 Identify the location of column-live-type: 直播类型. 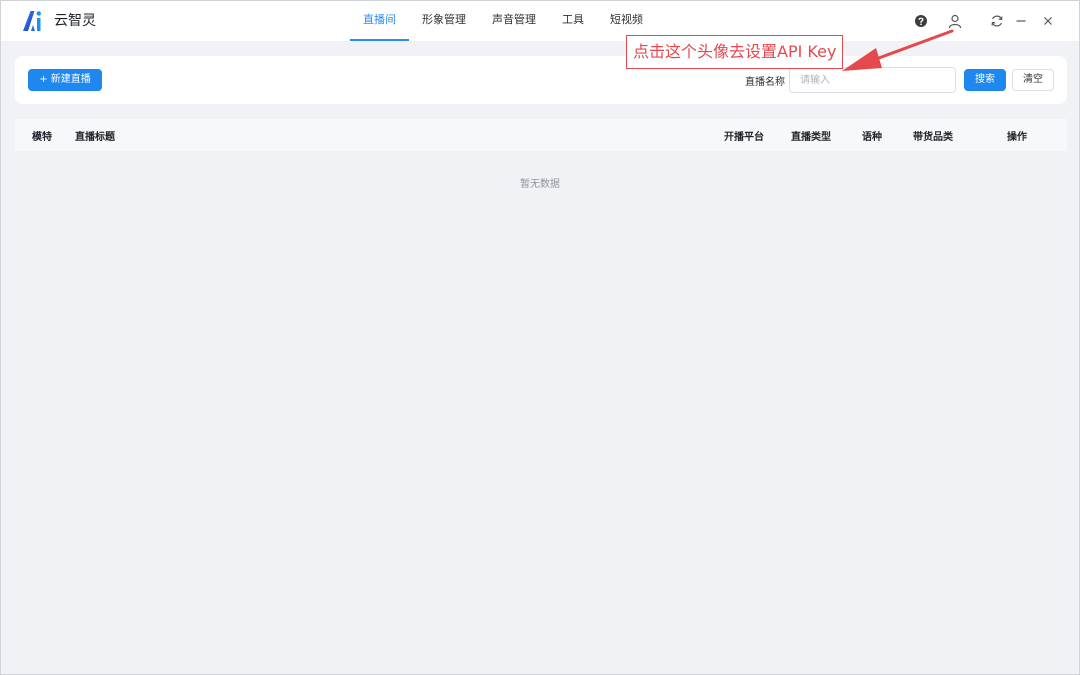
(811, 137).